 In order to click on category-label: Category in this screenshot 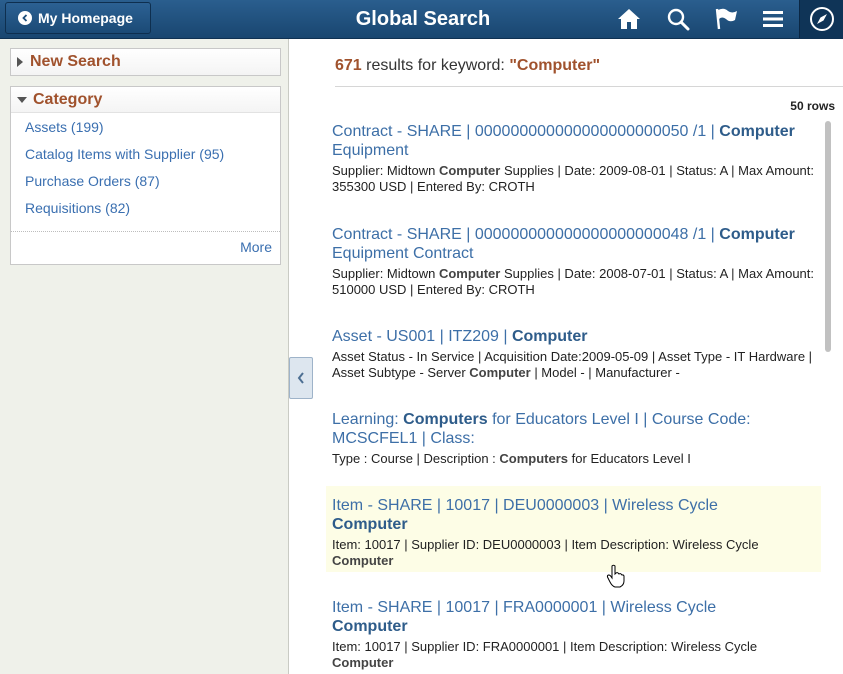, I will do `click(68, 99)`.